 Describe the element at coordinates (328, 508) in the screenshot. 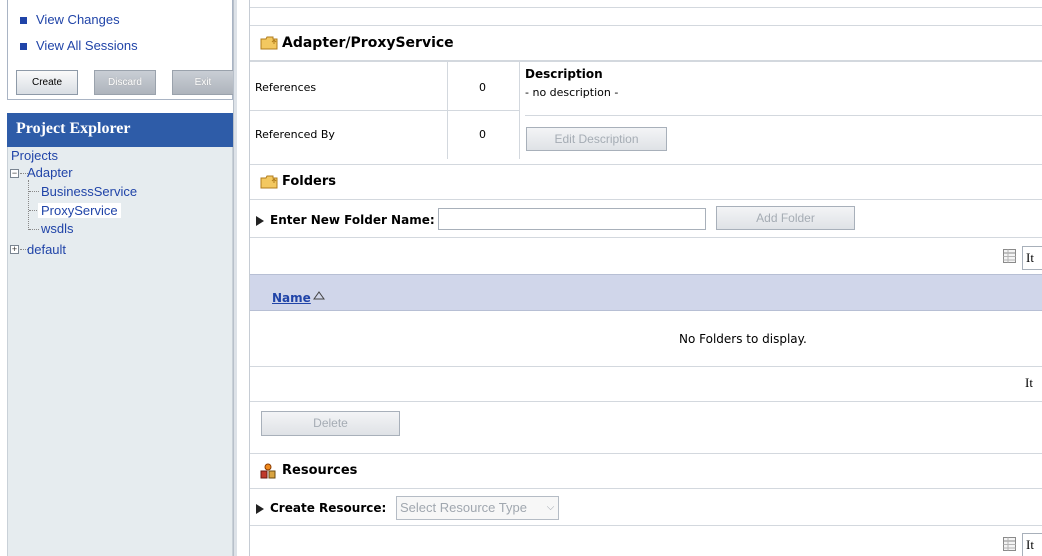

I see `create-resource-label: Create Resource:` at that location.